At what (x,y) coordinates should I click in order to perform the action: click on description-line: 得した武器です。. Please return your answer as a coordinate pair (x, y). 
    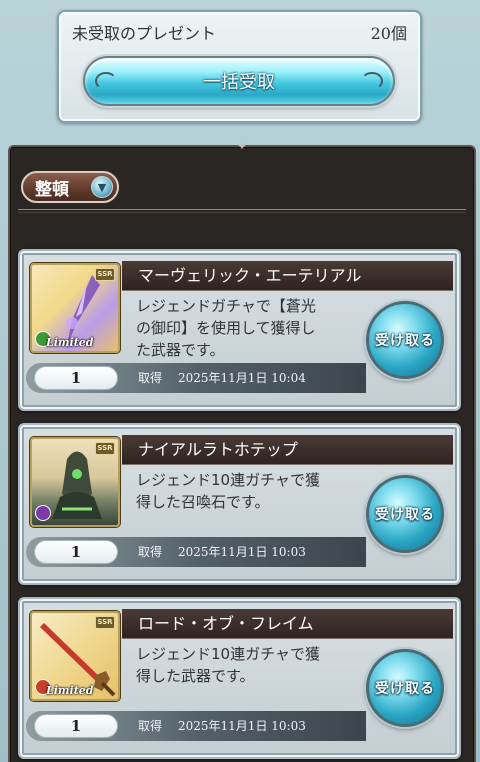
    Looking at the image, I should click on (195, 676).